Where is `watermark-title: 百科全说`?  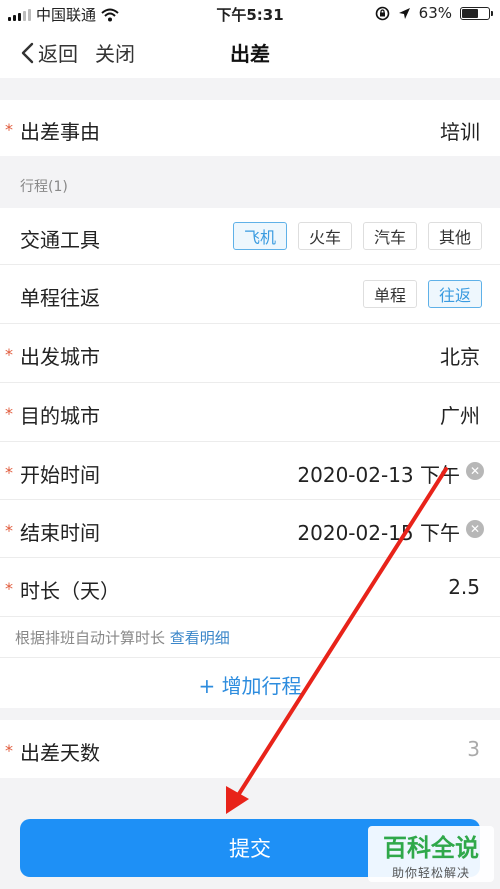 watermark-title: 百科全说 is located at coordinates (431, 848).